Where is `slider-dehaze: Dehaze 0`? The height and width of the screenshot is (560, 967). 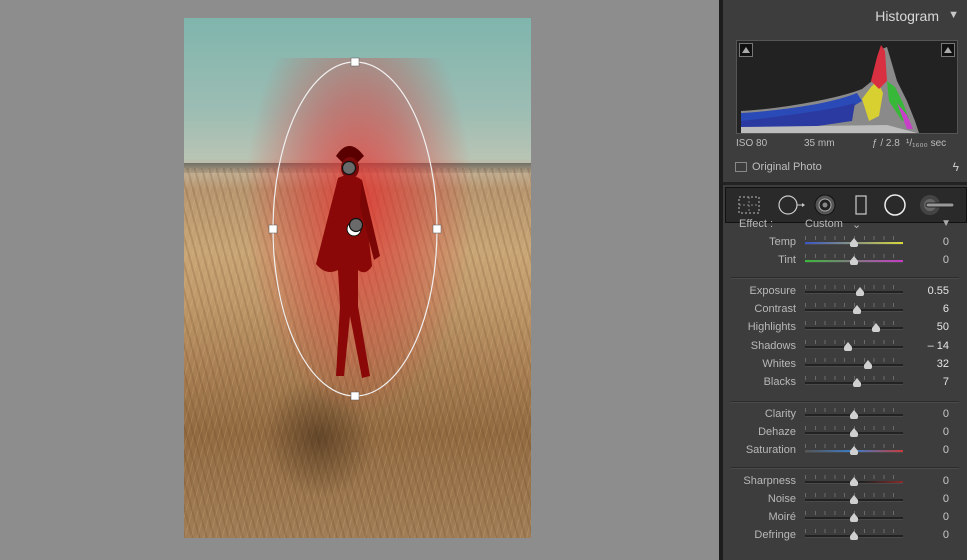 slider-dehaze: Dehaze 0 is located at coordinates (845, 433).